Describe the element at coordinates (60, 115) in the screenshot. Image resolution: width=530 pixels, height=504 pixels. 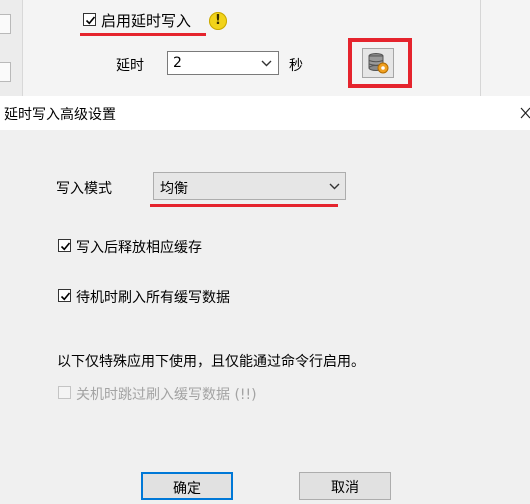
I see `dialog-title: 延时写入高级设置` at that location.